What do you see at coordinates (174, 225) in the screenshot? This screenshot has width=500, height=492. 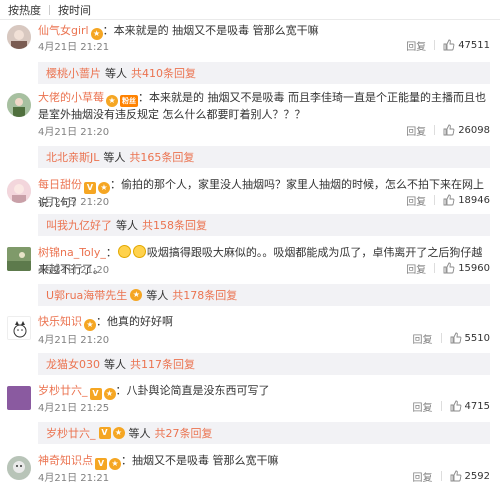 I see `view-replies-link: 共158条回复` at bounding box center [174, 225].